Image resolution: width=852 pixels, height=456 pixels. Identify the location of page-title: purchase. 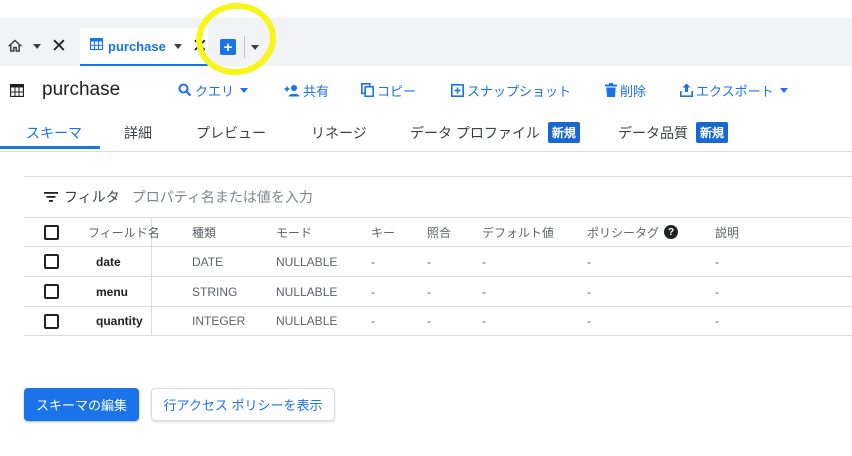
(81, 89).